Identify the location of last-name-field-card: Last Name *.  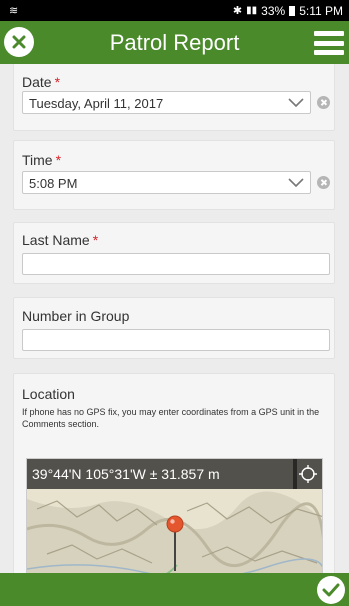
(174, 253).